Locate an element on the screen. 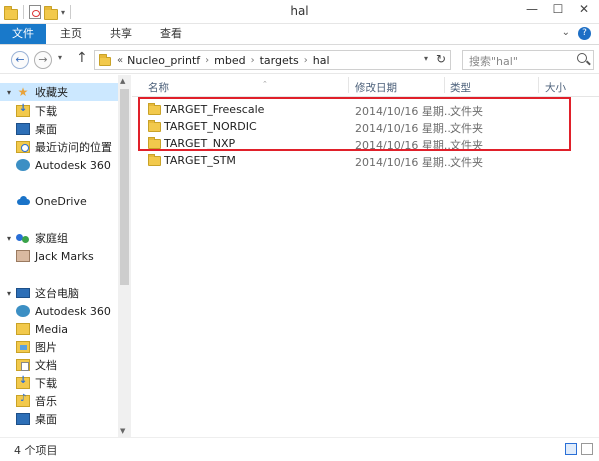 Image resolution: width=599 pixels, height=461 pixels. tab-view: 查看 is located at coordinates (171, 34).